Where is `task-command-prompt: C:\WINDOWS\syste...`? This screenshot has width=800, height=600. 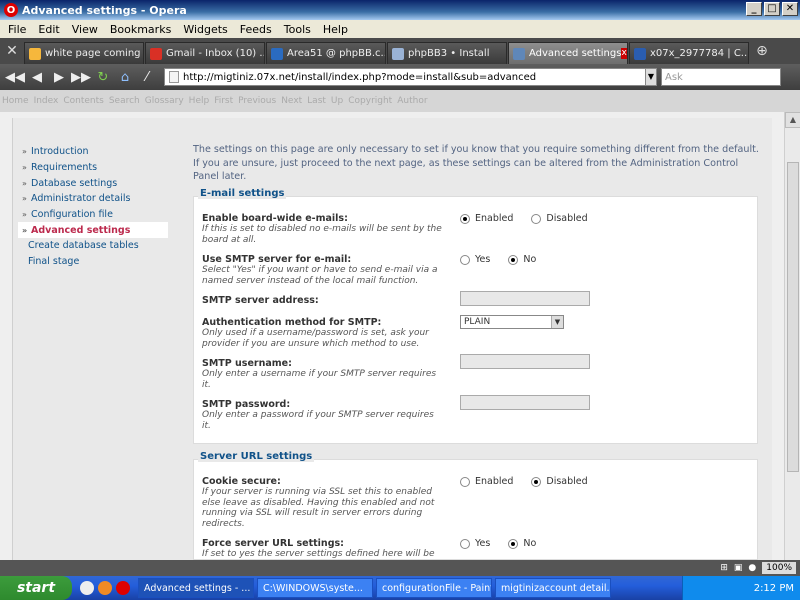
task-command-prompt: C:\WINDOWS\syste... is located at coordinates (315, 588).